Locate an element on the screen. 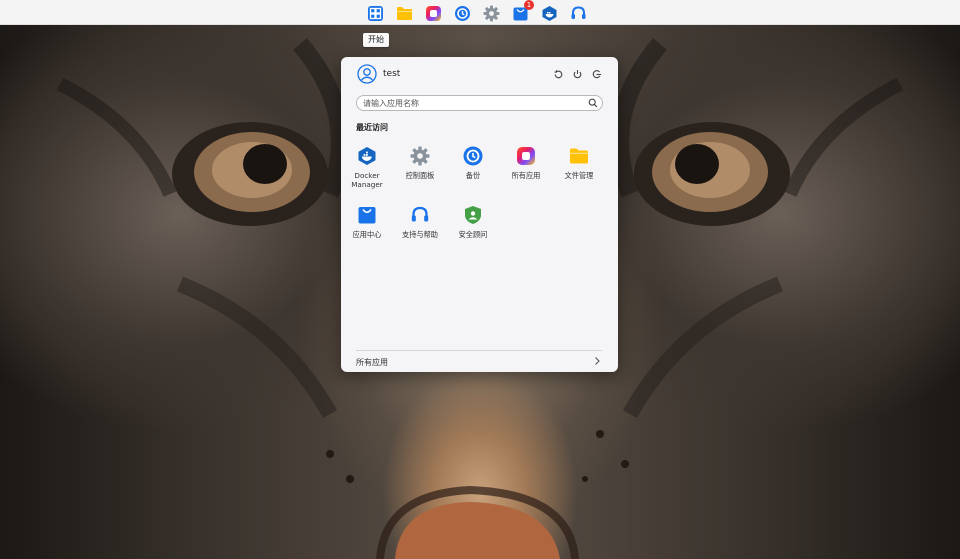 This screenshot has height=559, width=960. restart-icon is located at coordinates (557, 73).